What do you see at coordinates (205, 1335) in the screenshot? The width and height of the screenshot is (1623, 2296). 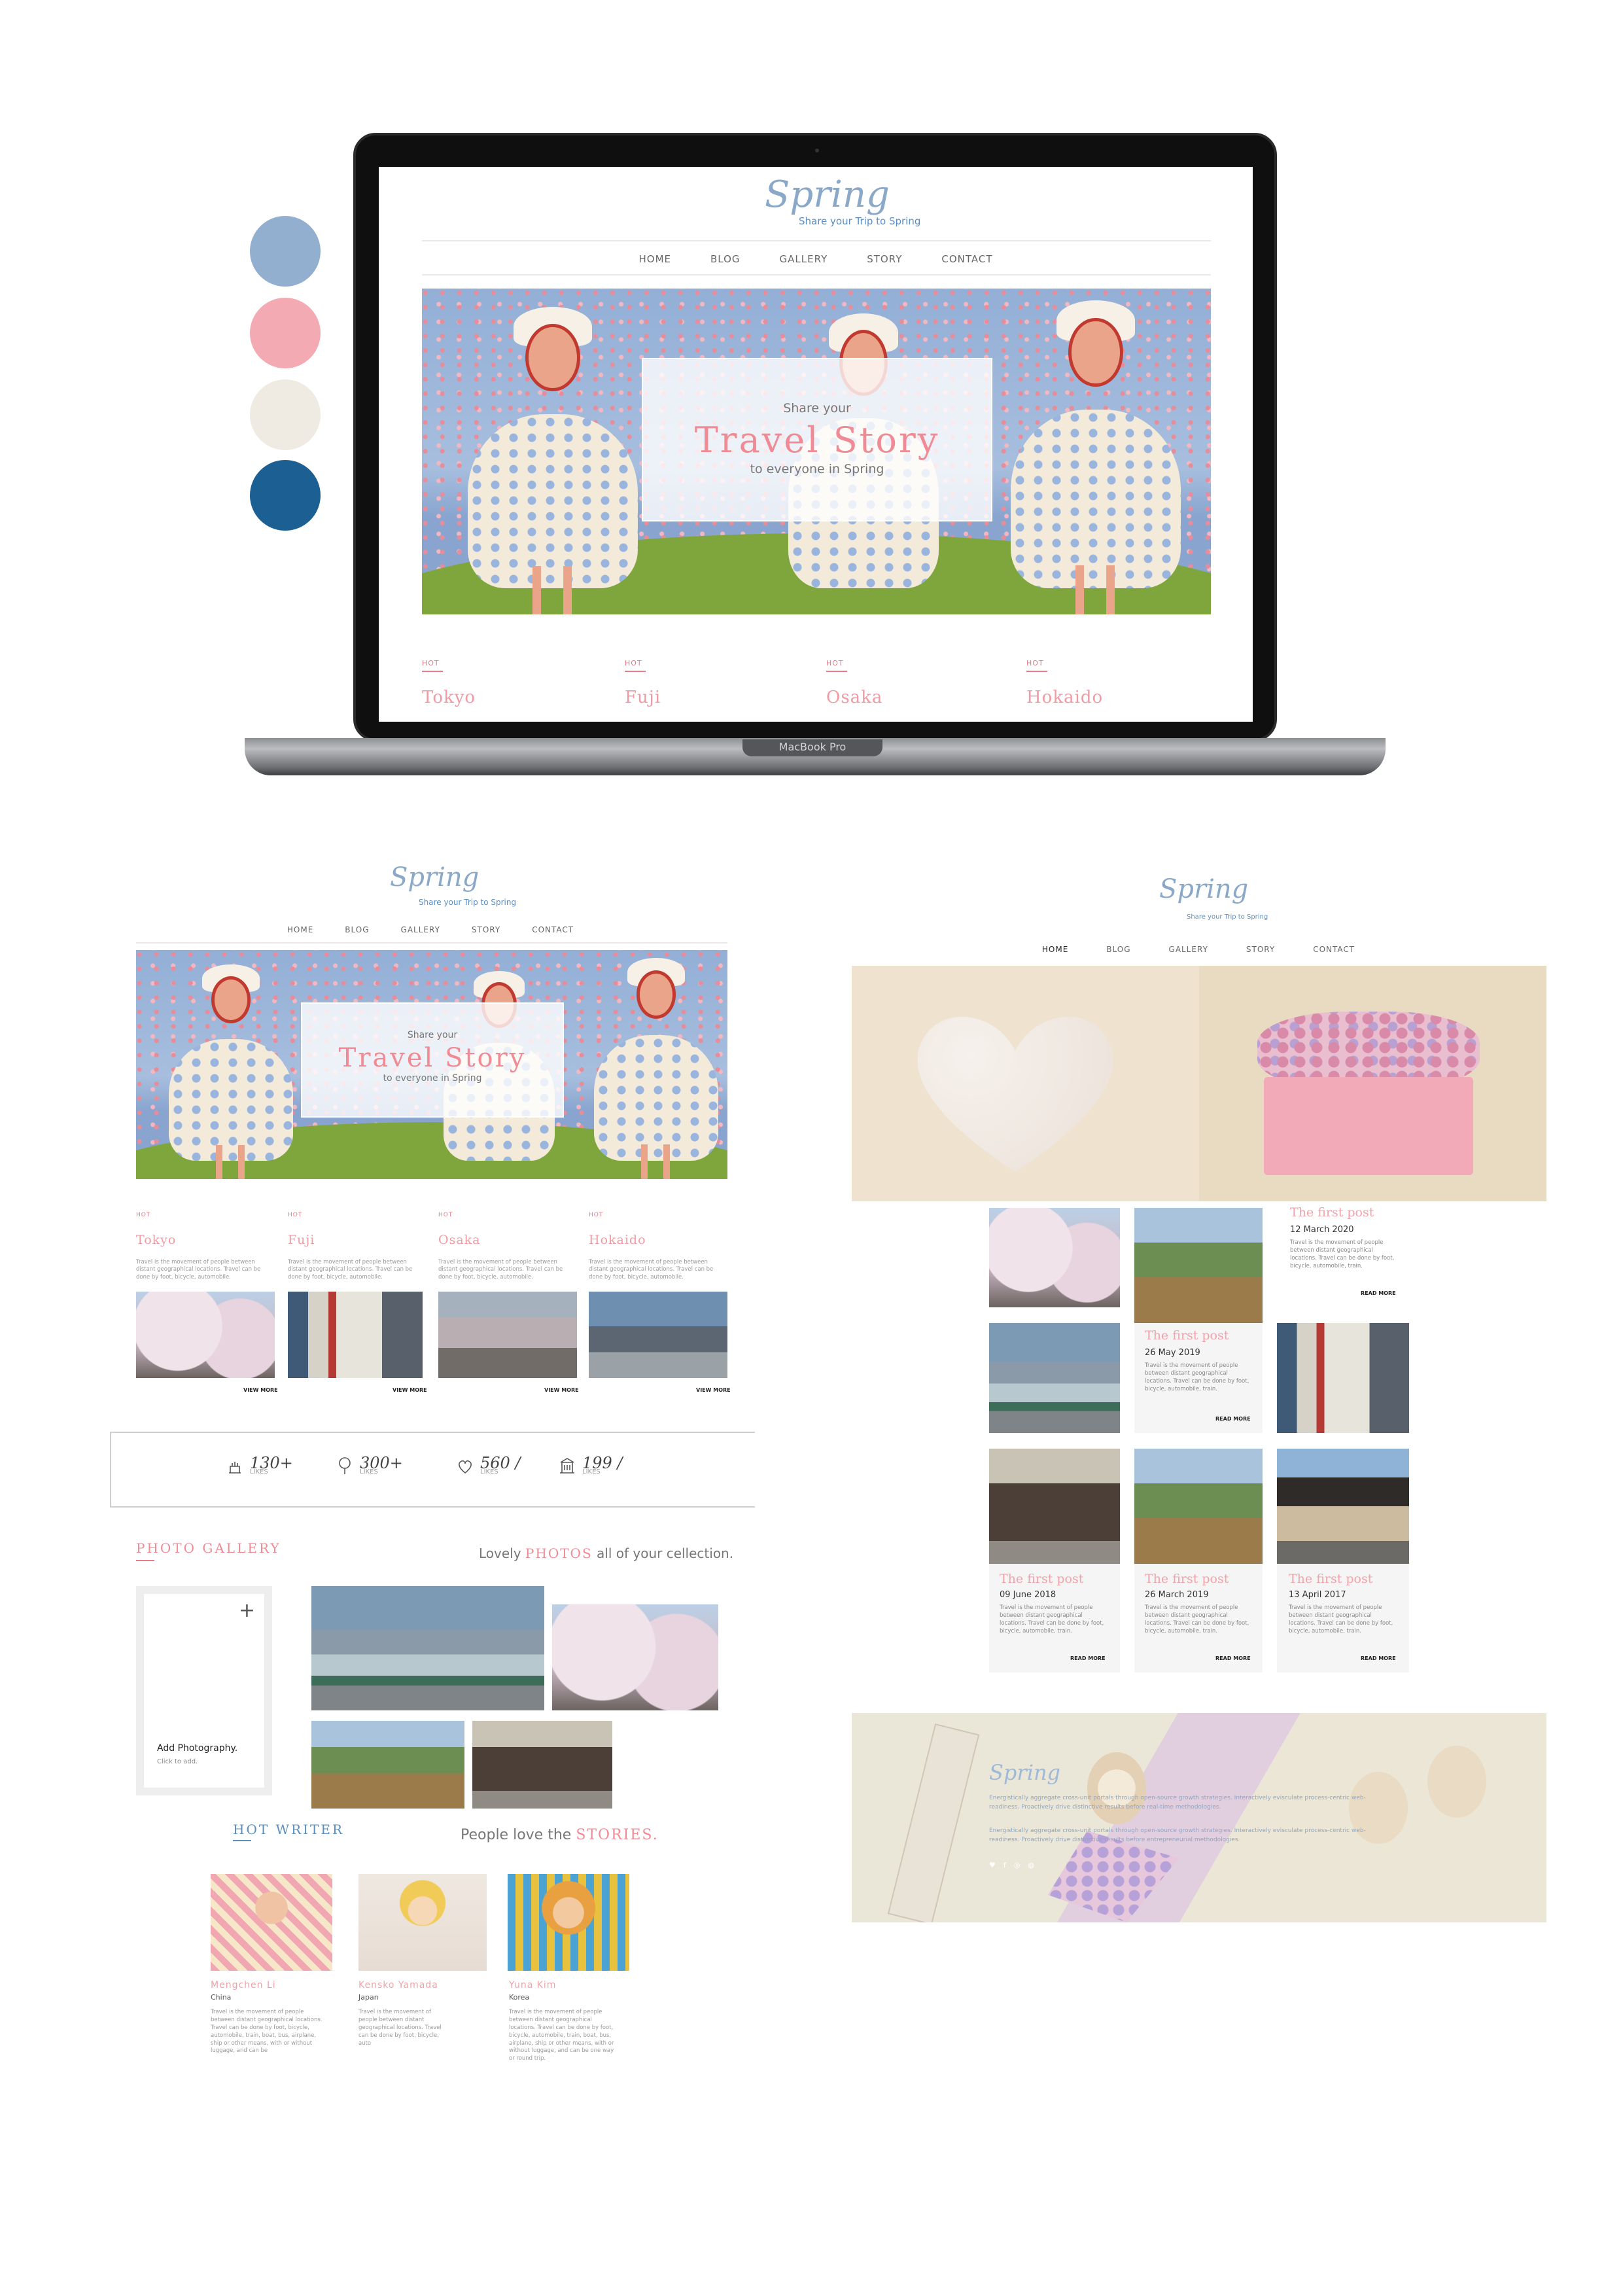 I see `hot-photo-tokyo` at bounding box center [205, 1335].